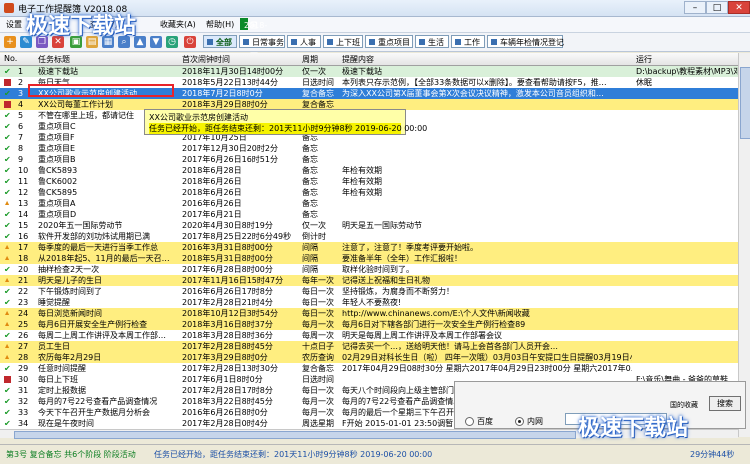 The width and height of the screenshot is (750, 464). Describe the element at coordinates (695, 7) in the screenshot. I see `minimize-button: –` at that location.